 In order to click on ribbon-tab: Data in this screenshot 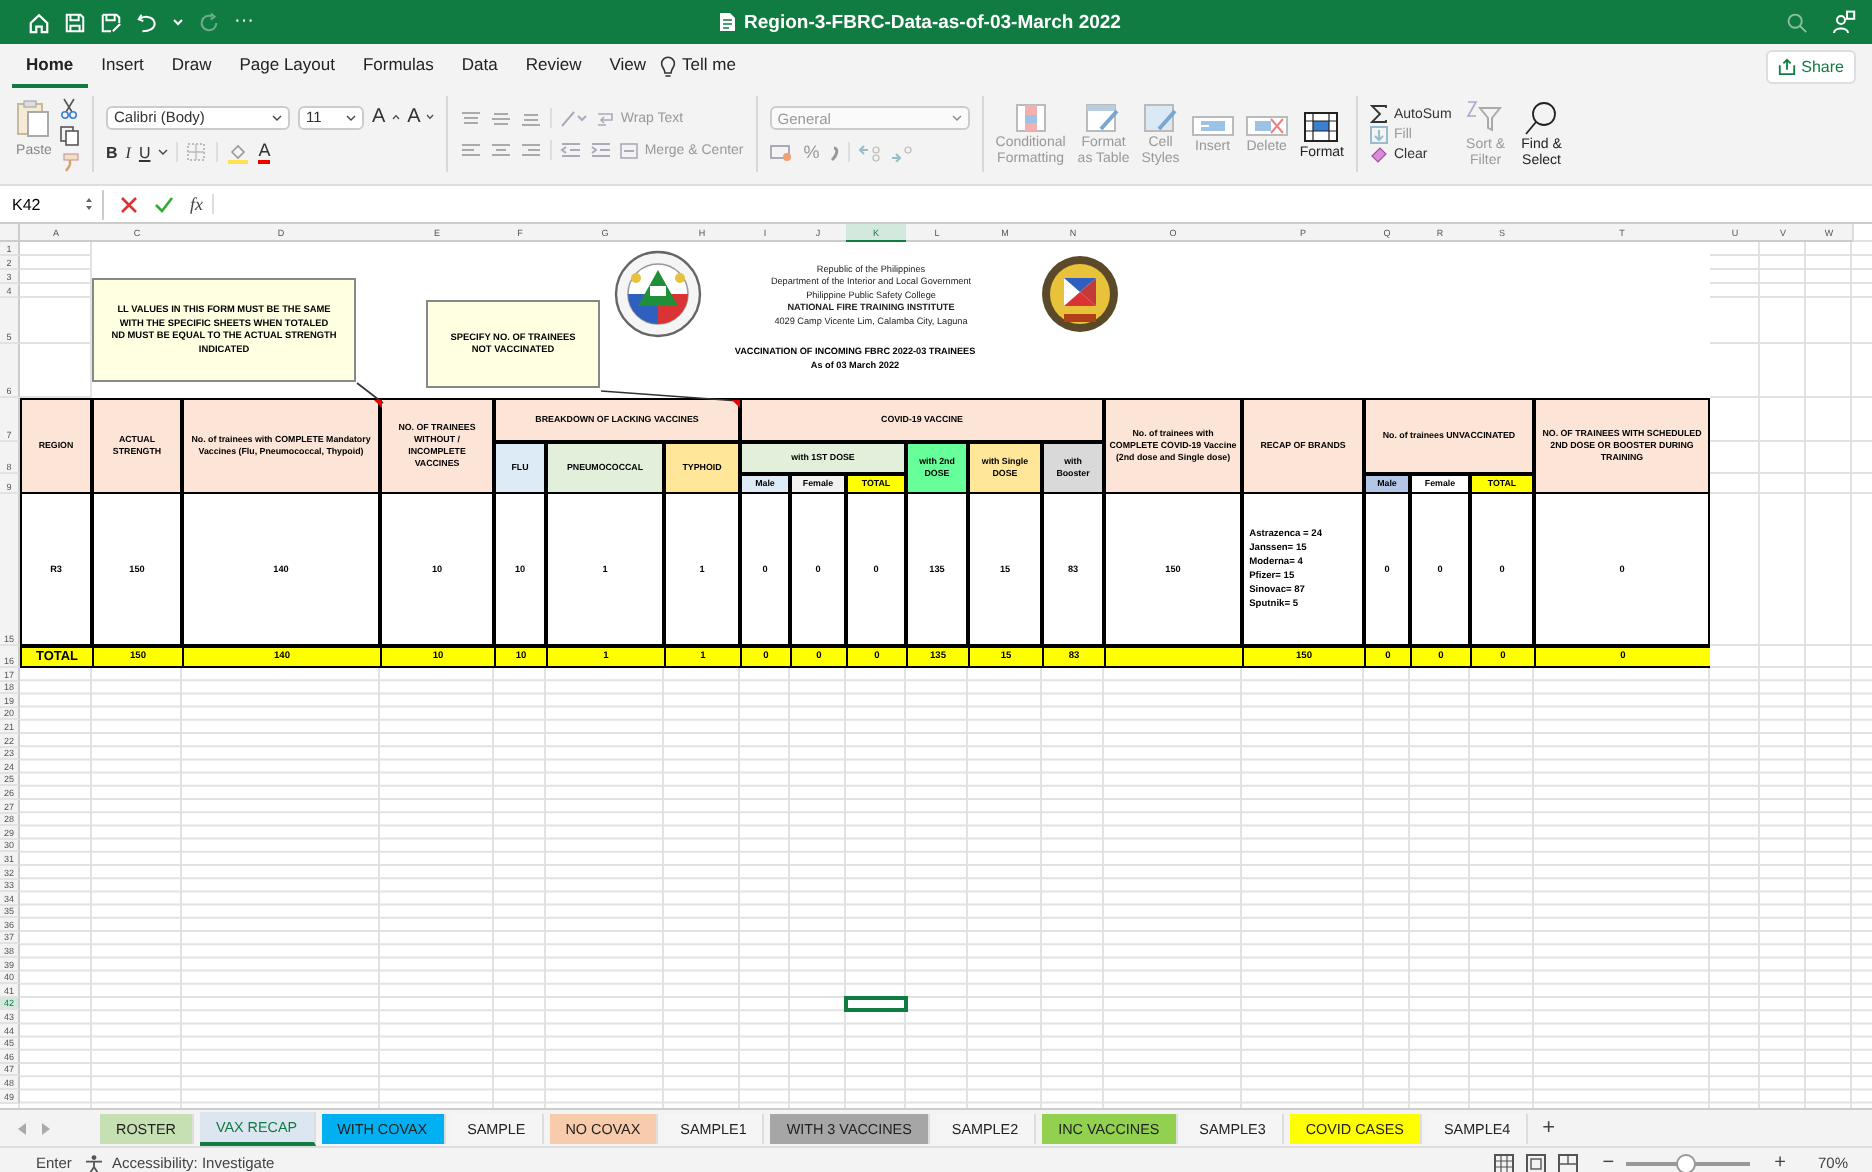, I will do `click(479, 66)`.